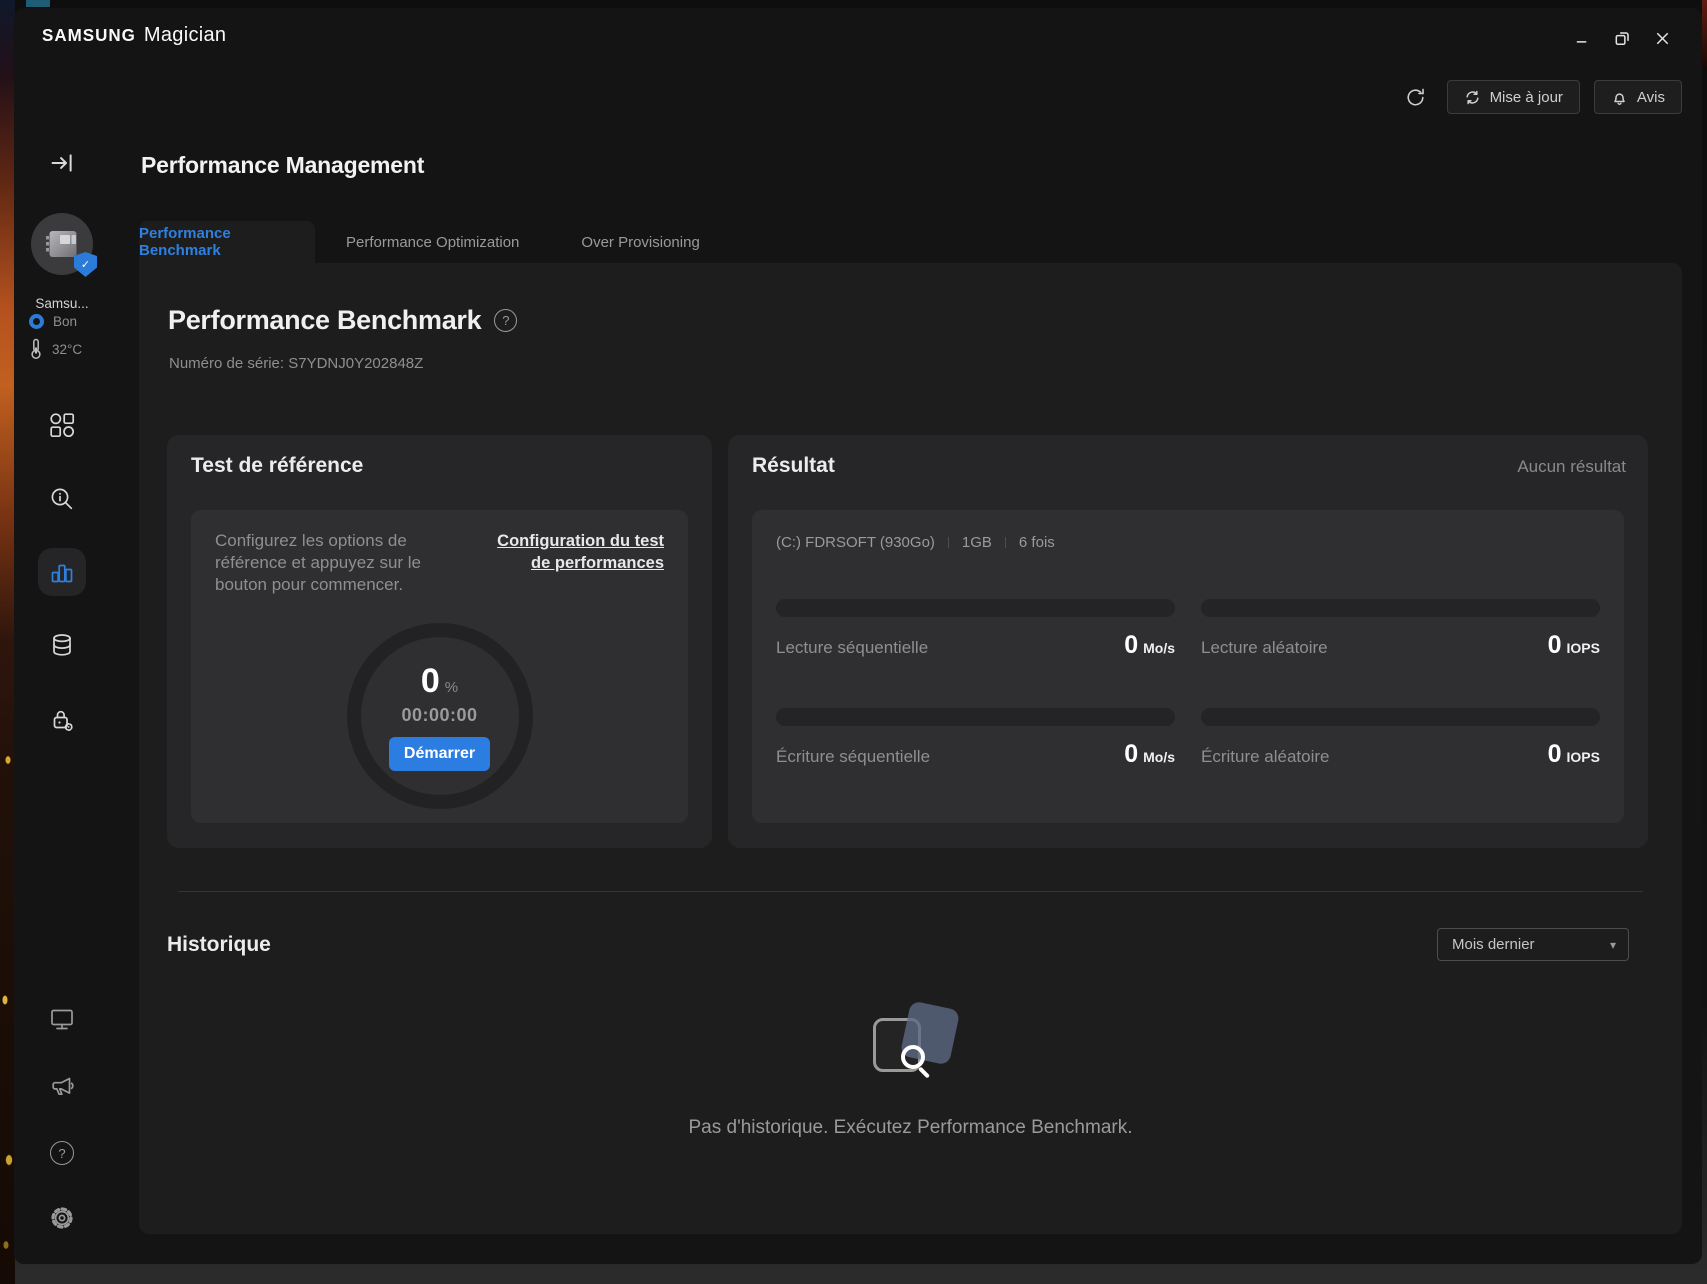 This screenshot has width=1707, height=1284. I want to click on drive-avatar: ✓, so click(64, 245).